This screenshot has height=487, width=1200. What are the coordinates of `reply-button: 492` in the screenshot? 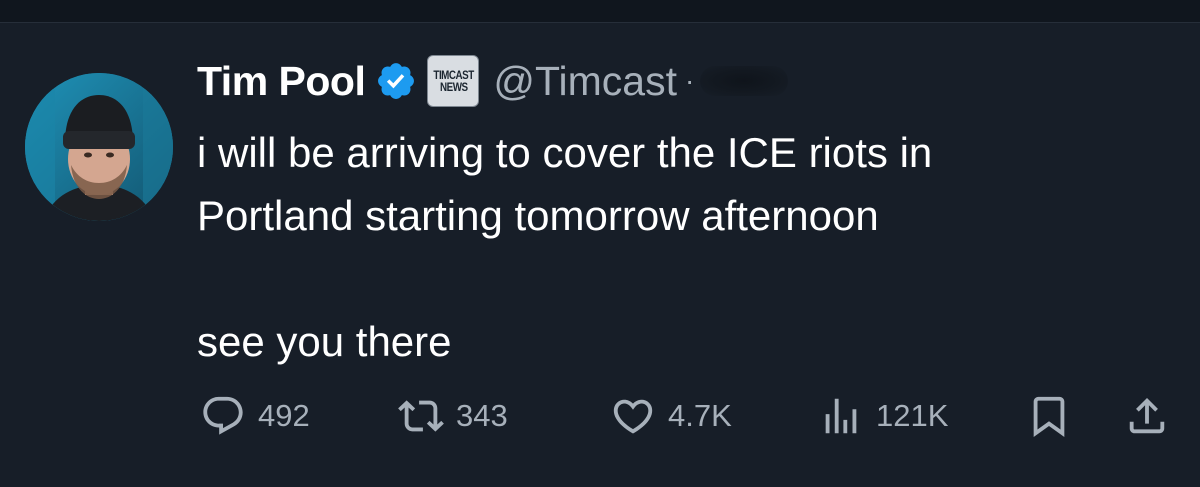 It's located at (255, 416).